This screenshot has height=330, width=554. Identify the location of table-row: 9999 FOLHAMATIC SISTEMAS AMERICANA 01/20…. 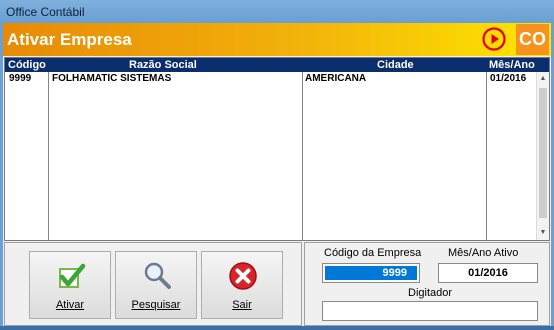
(270, 79).